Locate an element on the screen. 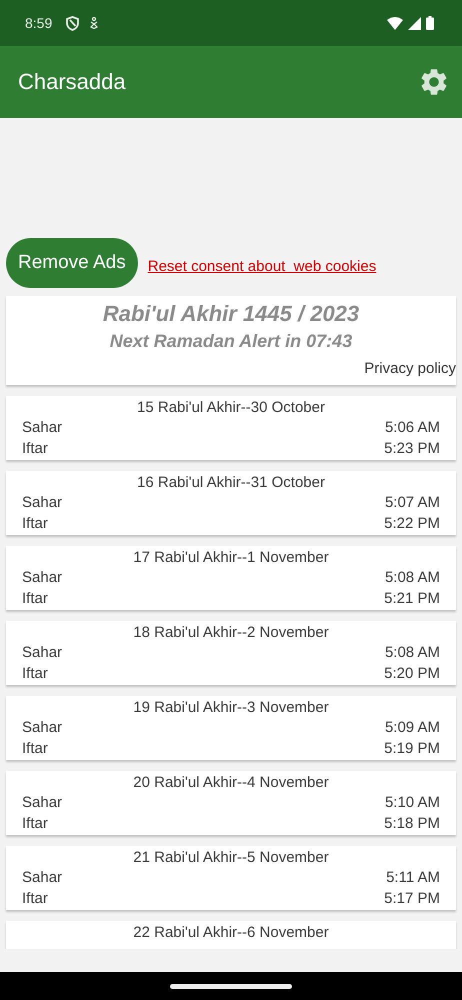  day-date: 16 Rabi'ul Akhir--31 October is located at coordinates (231, 483).